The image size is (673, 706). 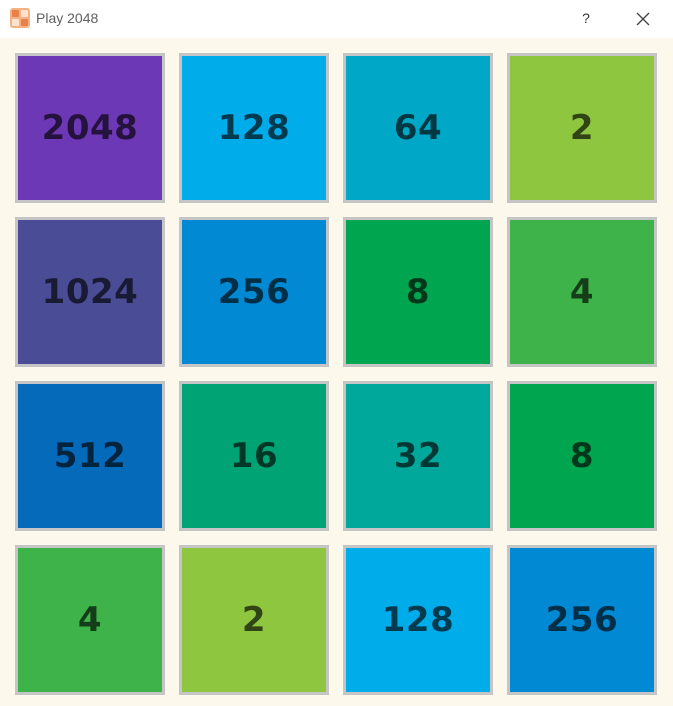 What do you see at coordinates (20, 18) in the screenshot?
I see `app-icon` at bounding box center [20, 18].